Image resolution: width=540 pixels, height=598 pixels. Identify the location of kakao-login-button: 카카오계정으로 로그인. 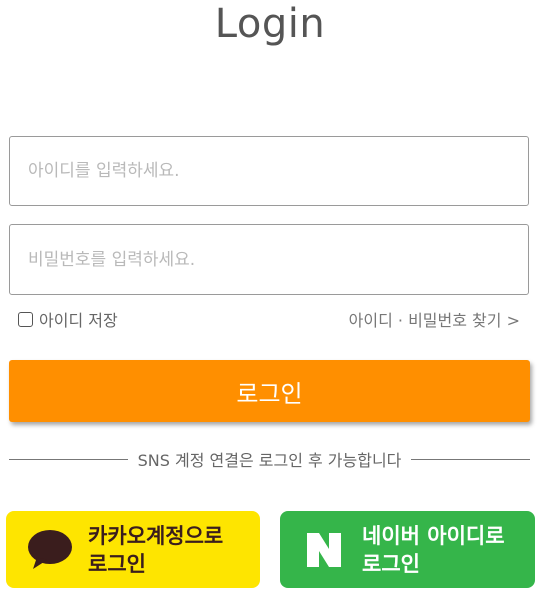
(133, 549).